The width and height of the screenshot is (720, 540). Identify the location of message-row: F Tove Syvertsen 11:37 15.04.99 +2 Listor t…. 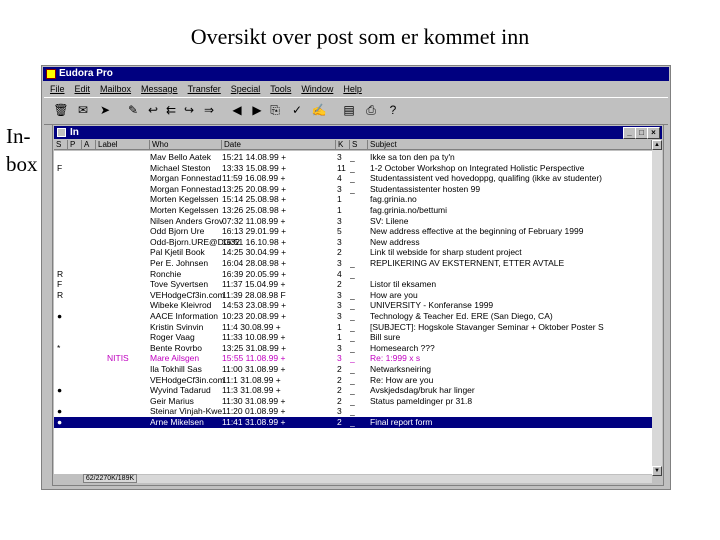
(353, 284).